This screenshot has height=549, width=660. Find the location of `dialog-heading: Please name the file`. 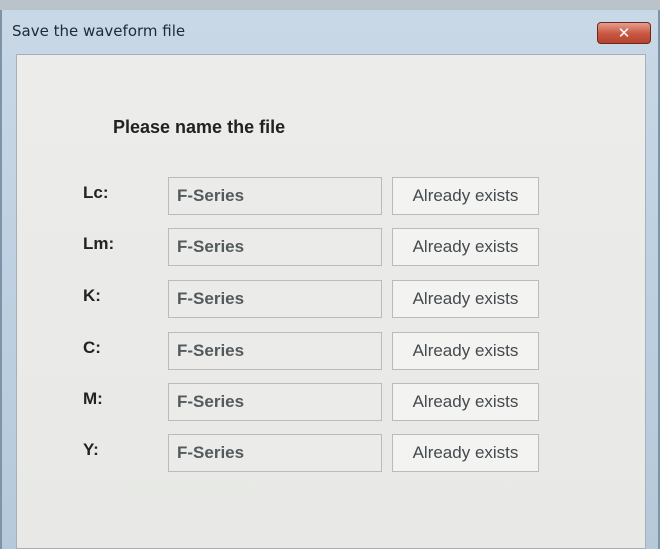

dialog-heading: Please name the file is located at coordinates (199, 127).